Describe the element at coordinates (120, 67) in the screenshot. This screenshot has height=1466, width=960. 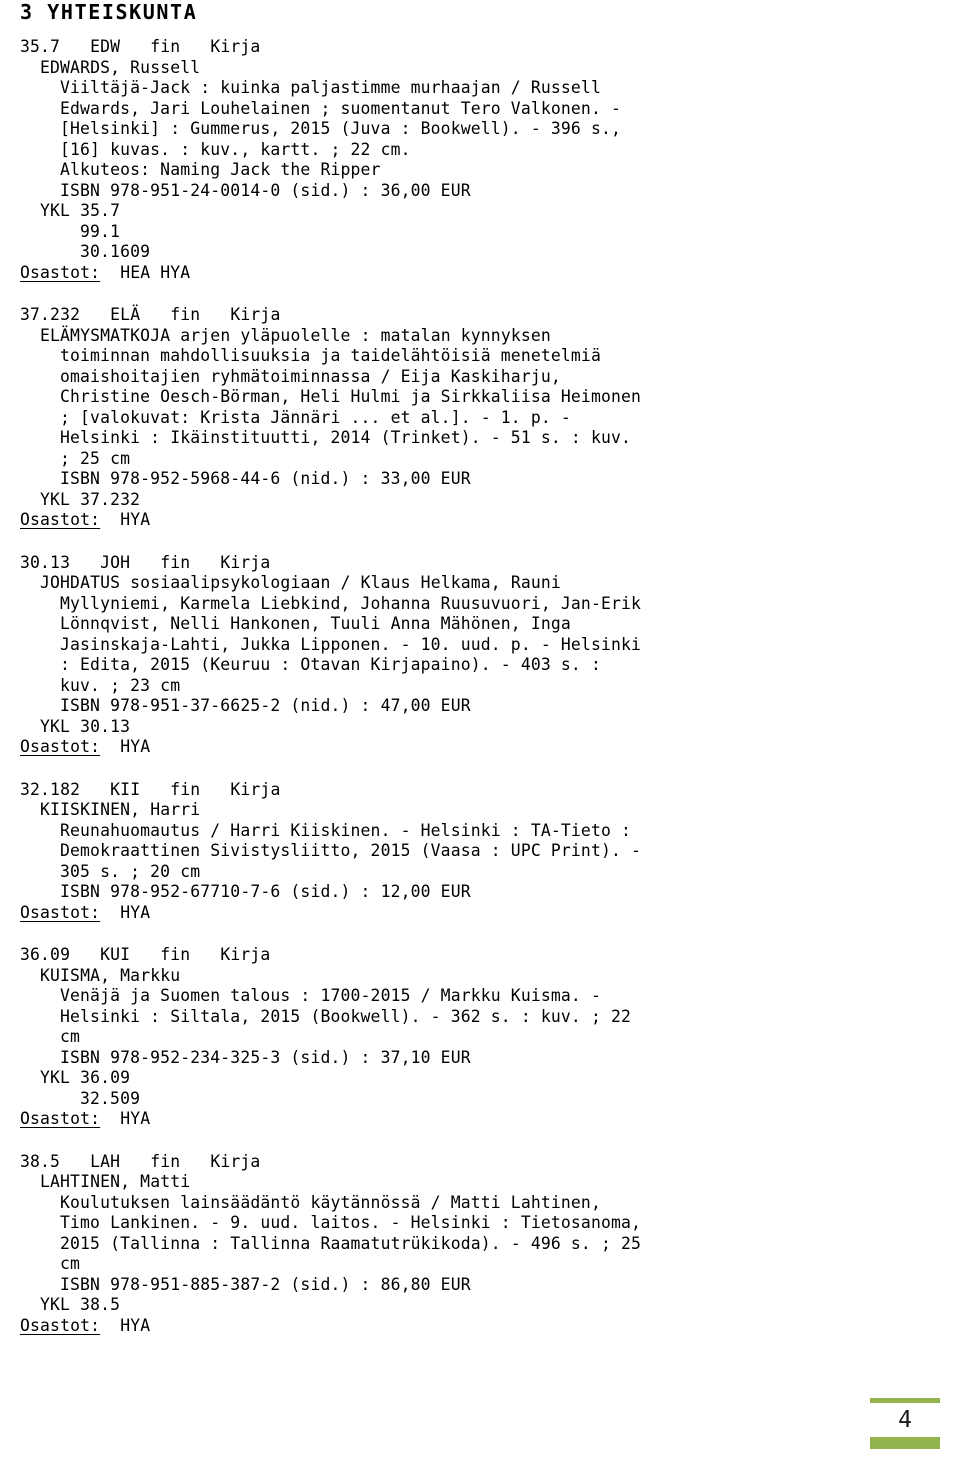
I see `record-line: EDWARDS, Russell` at that location.